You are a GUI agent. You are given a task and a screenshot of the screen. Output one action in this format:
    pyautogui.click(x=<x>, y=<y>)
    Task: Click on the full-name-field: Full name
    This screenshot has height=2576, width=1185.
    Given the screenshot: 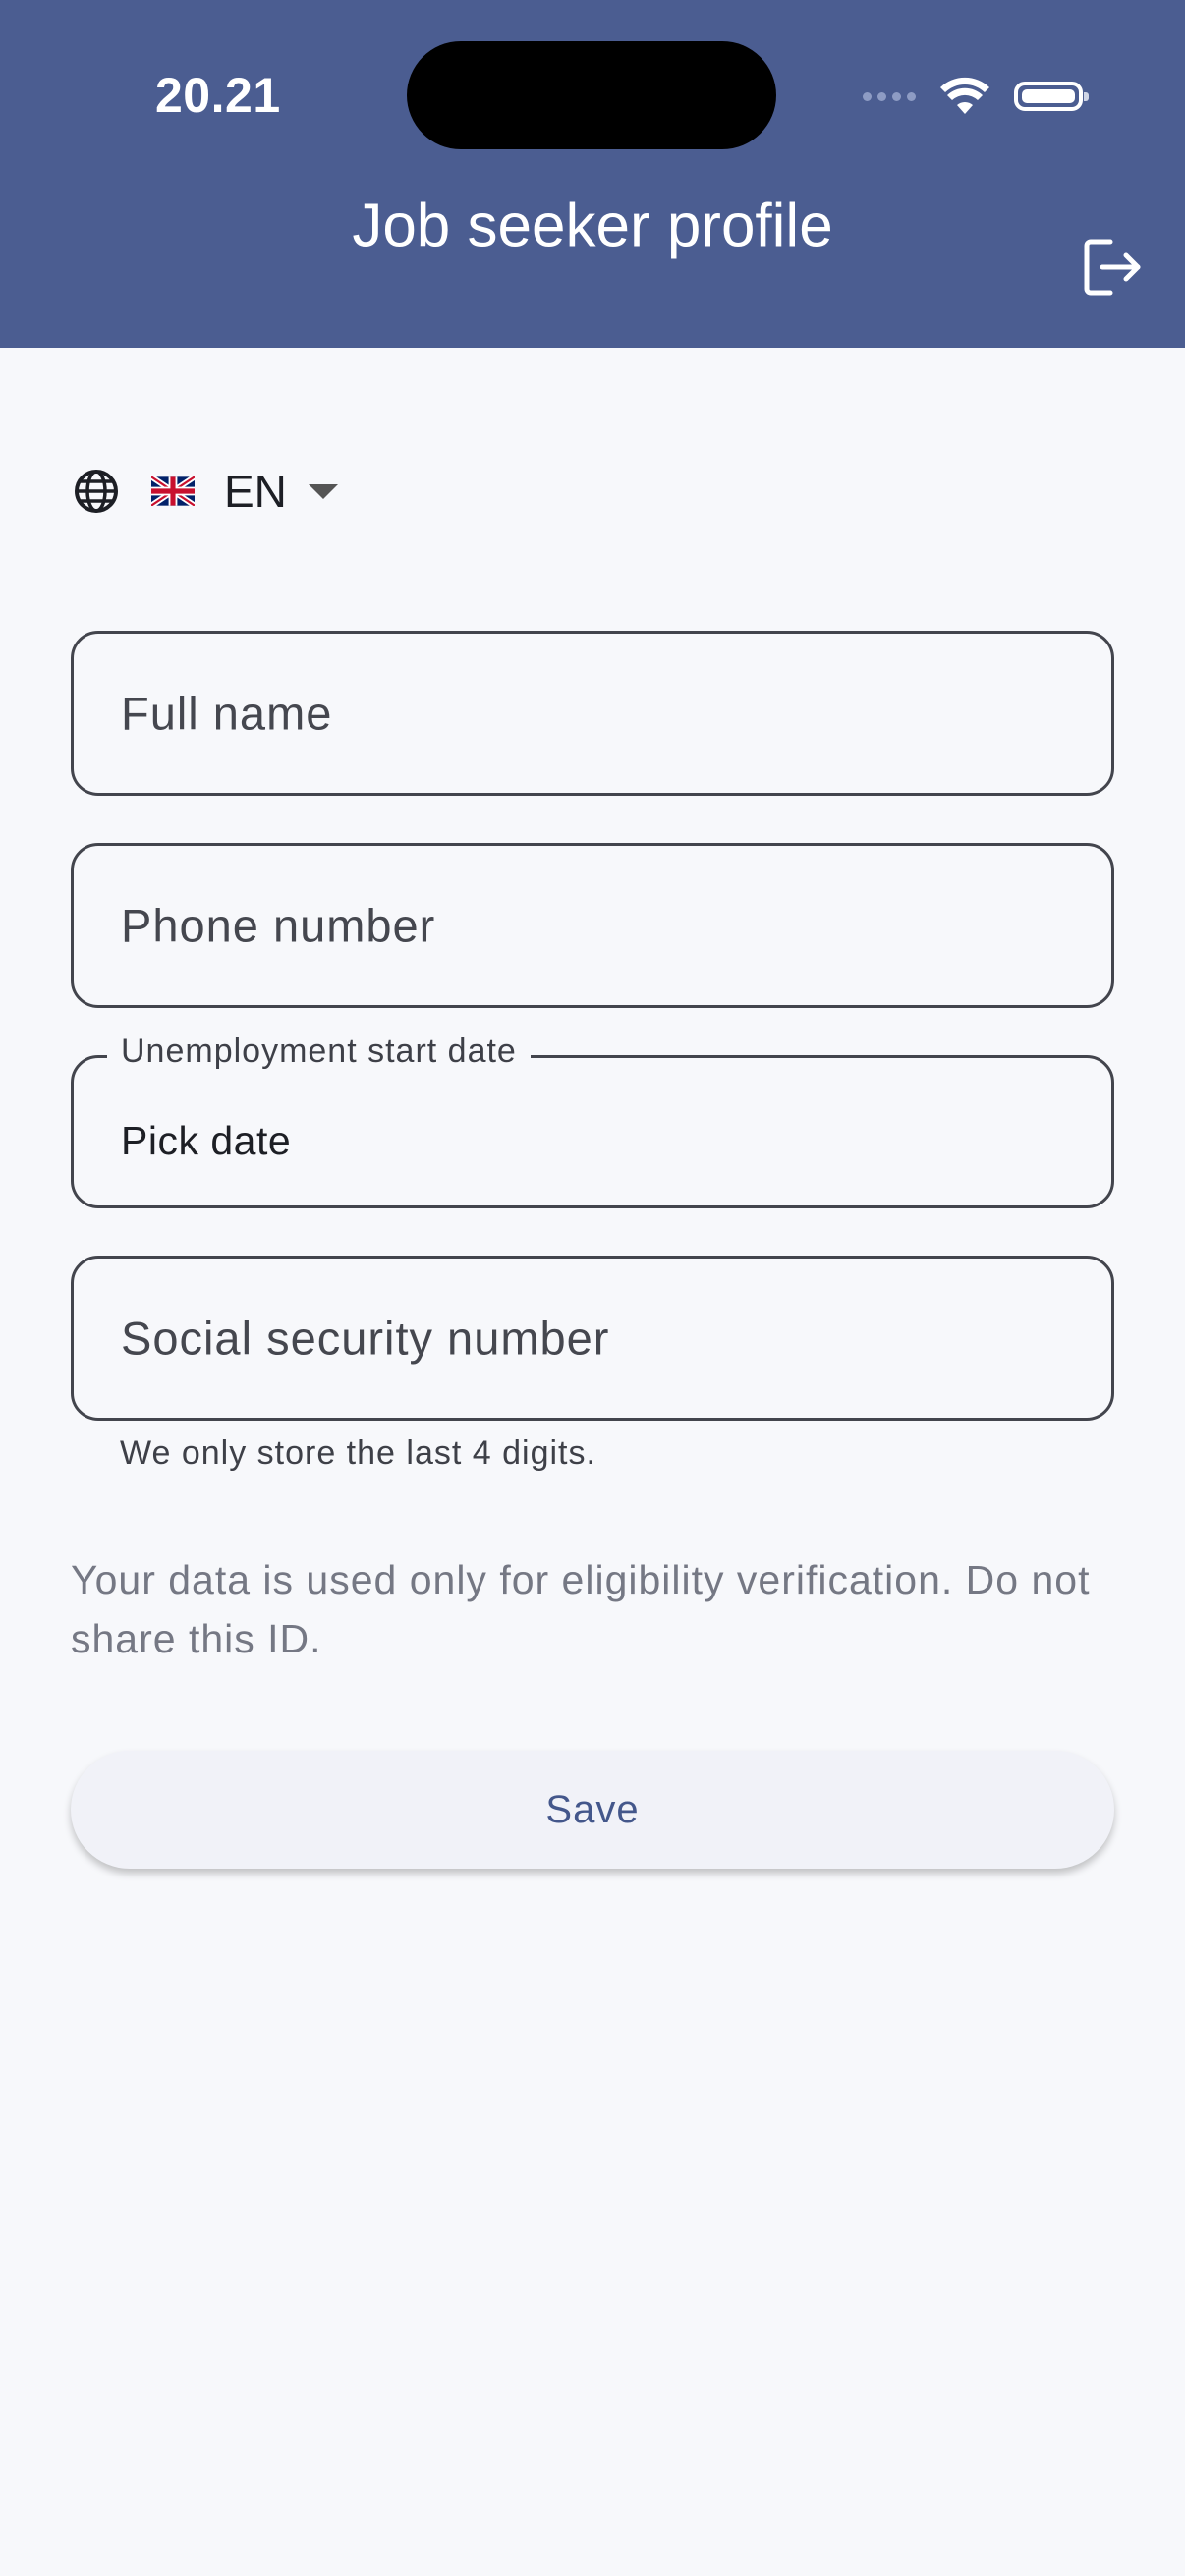 What is the action you would take?
    pyautogui.click(x=592, y=713)
    